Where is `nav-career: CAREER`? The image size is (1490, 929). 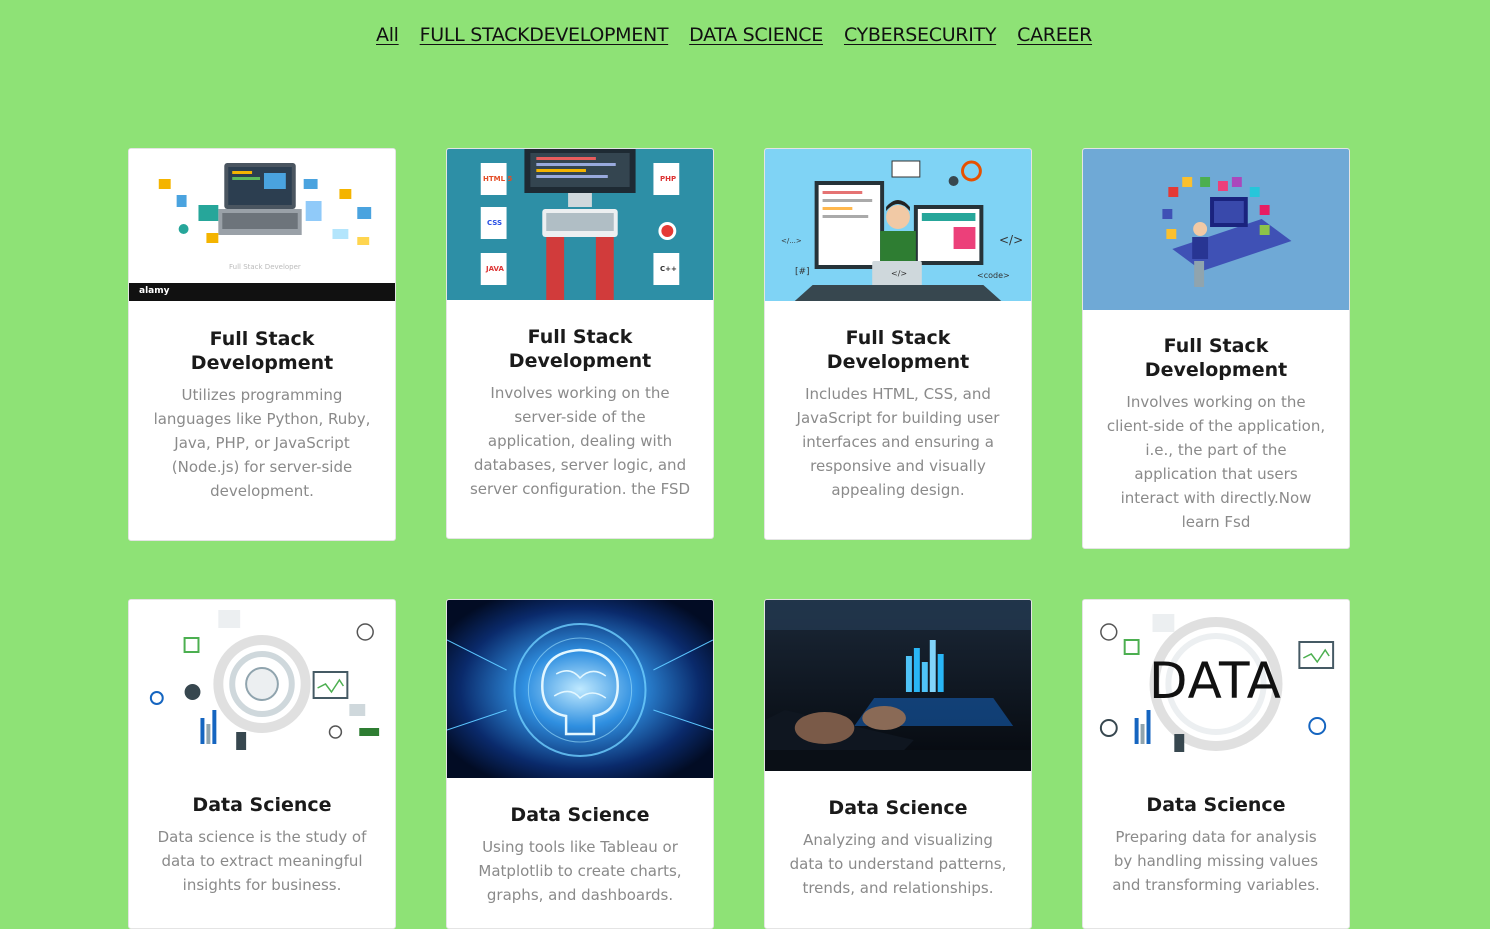 nav-career: CAREER is located at coordinates (1054, 35).